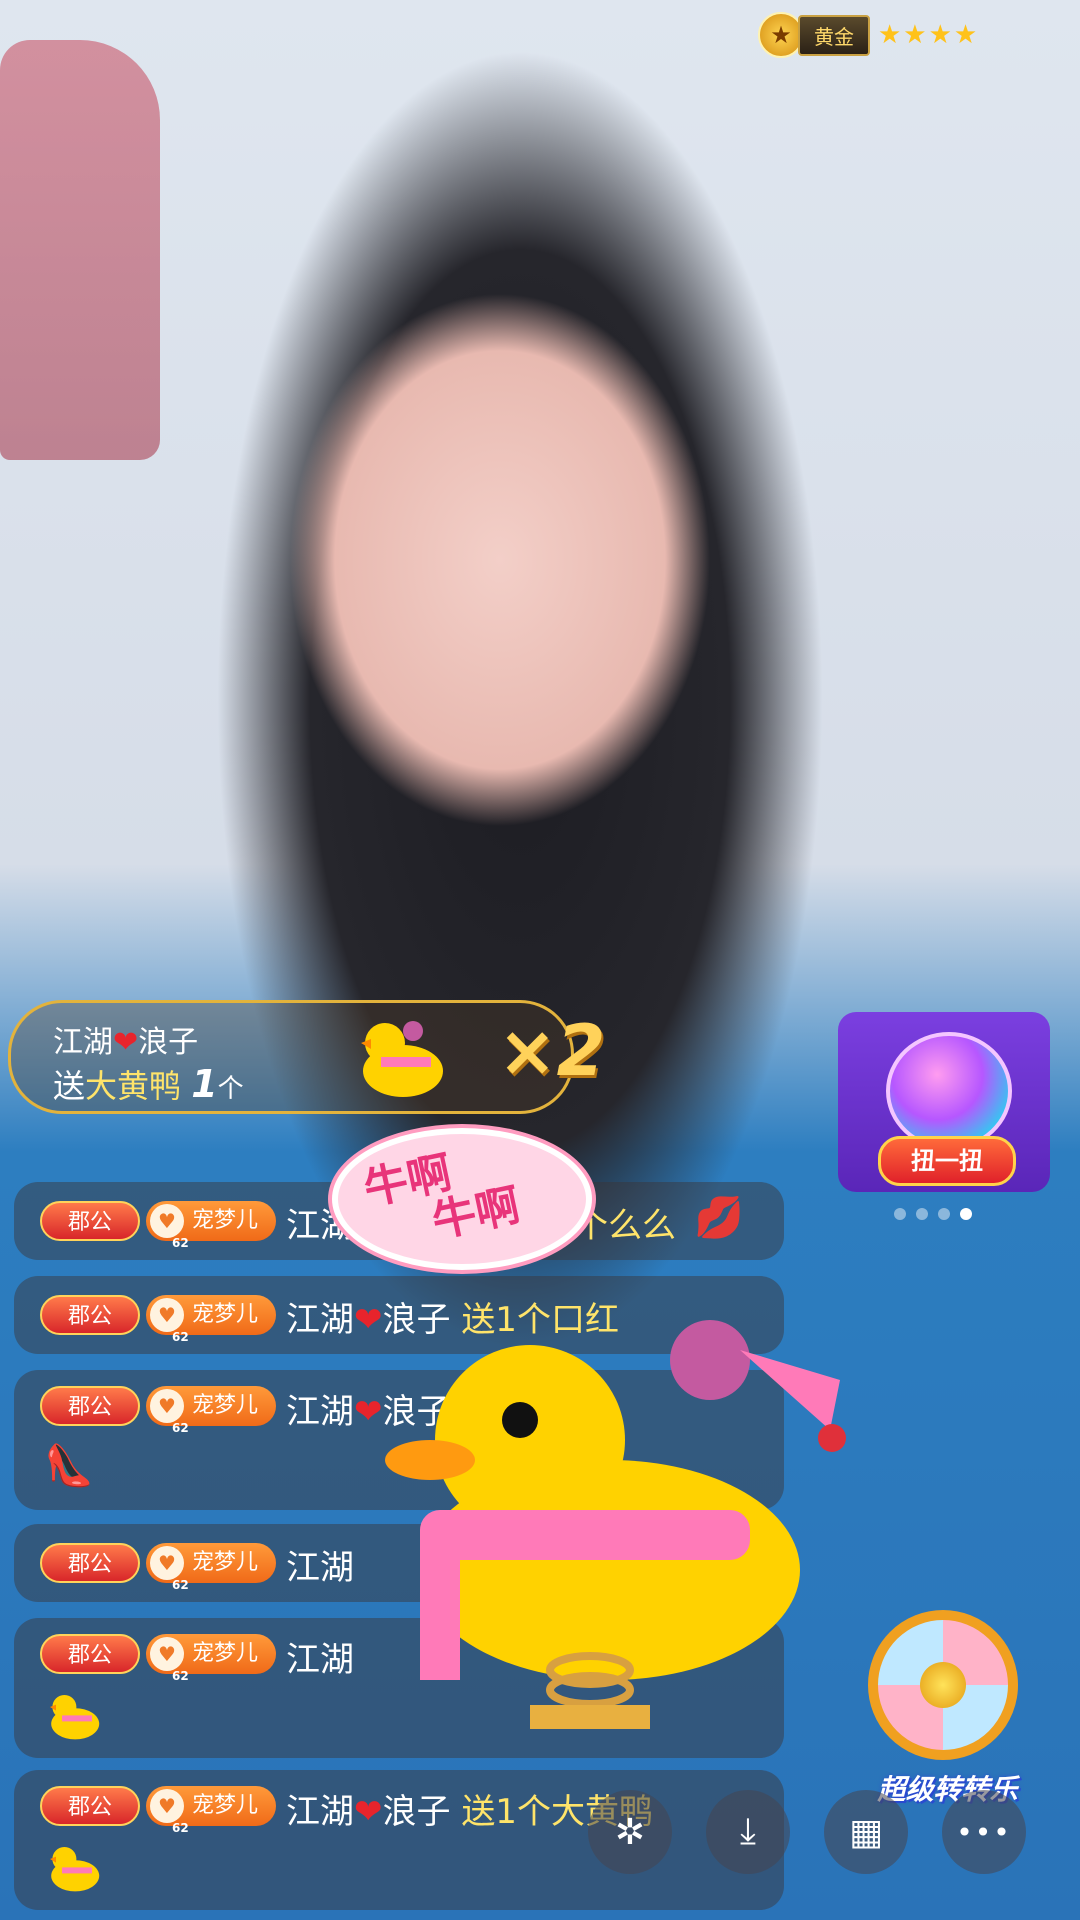 The width and height of the screenshot is (1080, 1920). What do you see at coordinates (441, 1198) in the screenshot?
I see `bubble-text: 牛啊 牛啊` at bounding box center [441, 1198].